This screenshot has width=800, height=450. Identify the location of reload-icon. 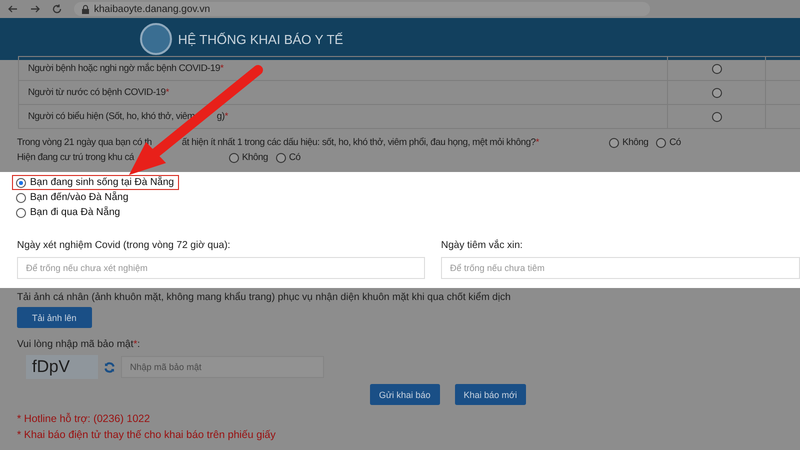
(57, 9).